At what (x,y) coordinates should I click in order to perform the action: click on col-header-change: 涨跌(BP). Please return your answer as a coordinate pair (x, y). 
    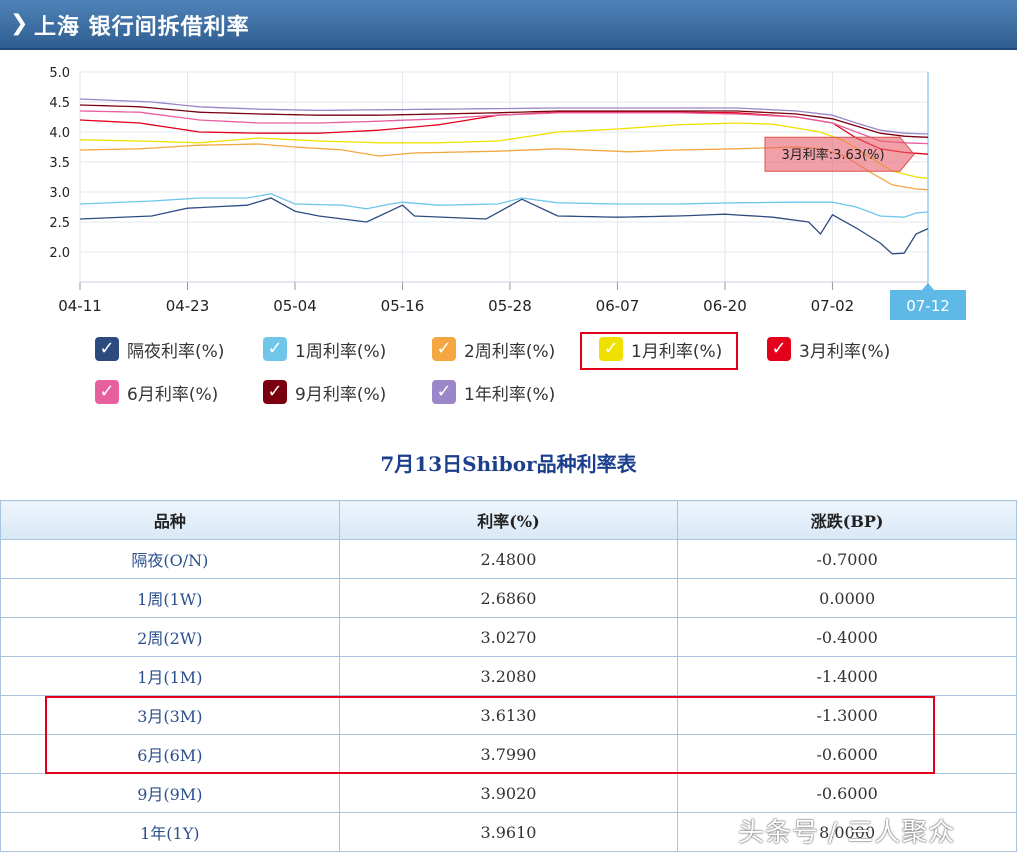
    Looking at the image, I should click on (847, 520).